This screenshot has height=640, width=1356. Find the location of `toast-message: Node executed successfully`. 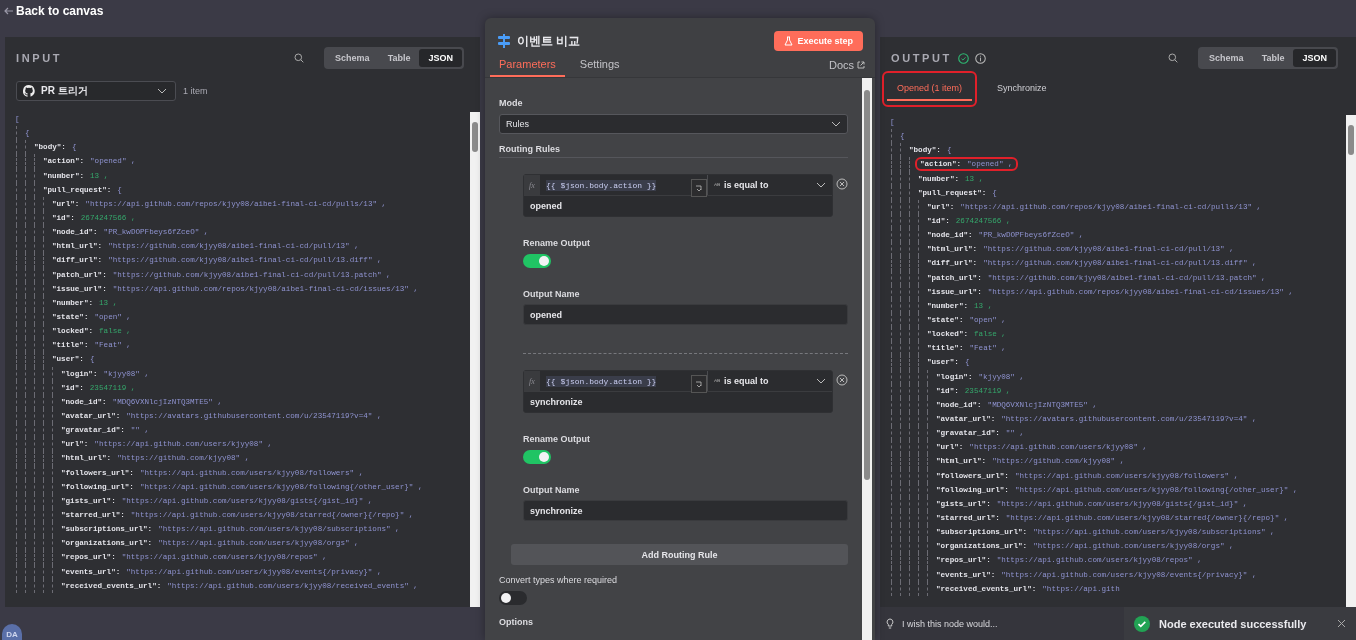

toast-message: Node executed successfully is located at coordinates (1233, 623).